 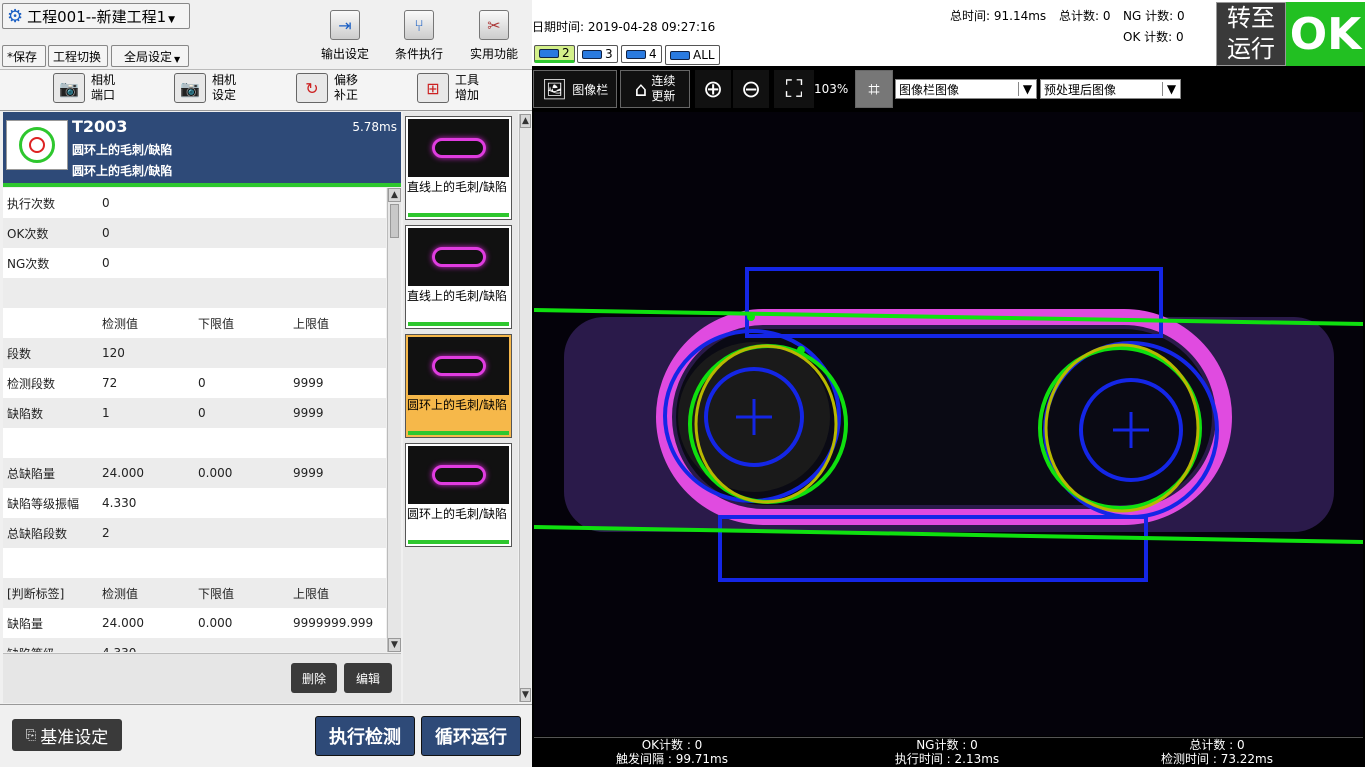 I want to click on table-row: 执行次数 0, so click(x=194, y=203).